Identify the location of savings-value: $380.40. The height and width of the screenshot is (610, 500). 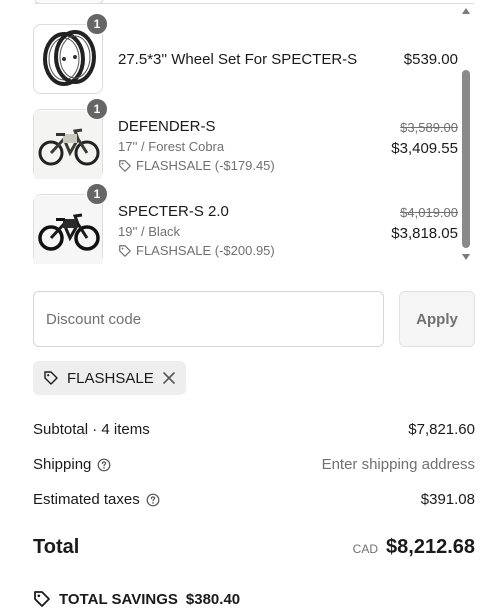
(213, 599).